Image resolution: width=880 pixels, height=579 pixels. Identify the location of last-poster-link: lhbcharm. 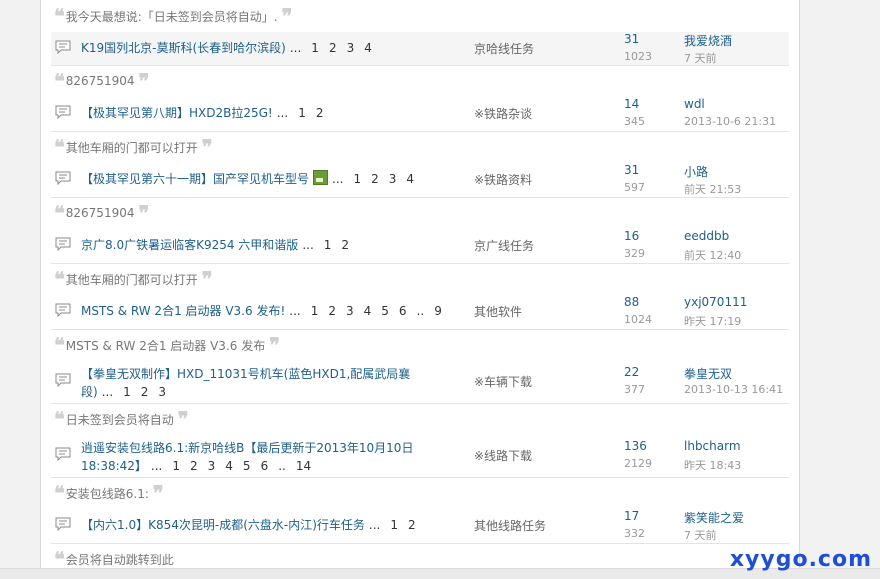
(712, 446).